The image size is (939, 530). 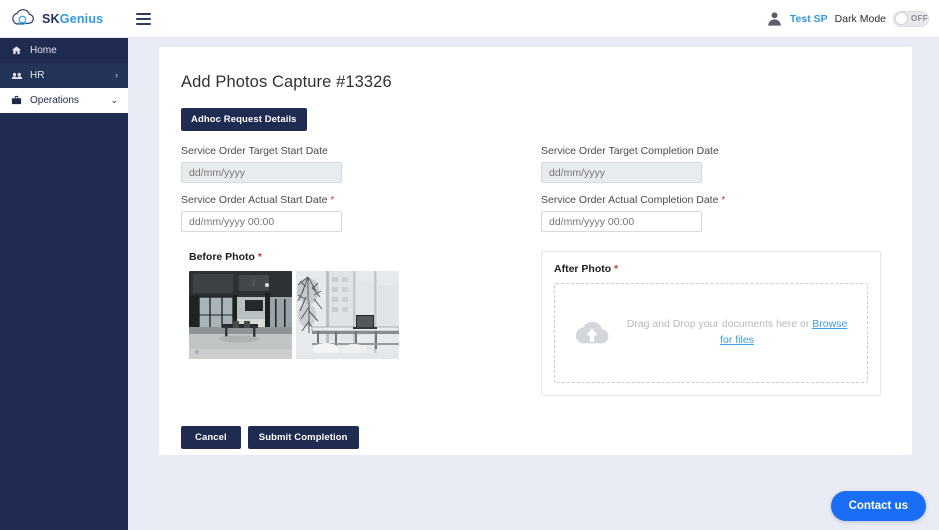 I want to click on service-order-target-start-date-input, so click(x=261, y=172).